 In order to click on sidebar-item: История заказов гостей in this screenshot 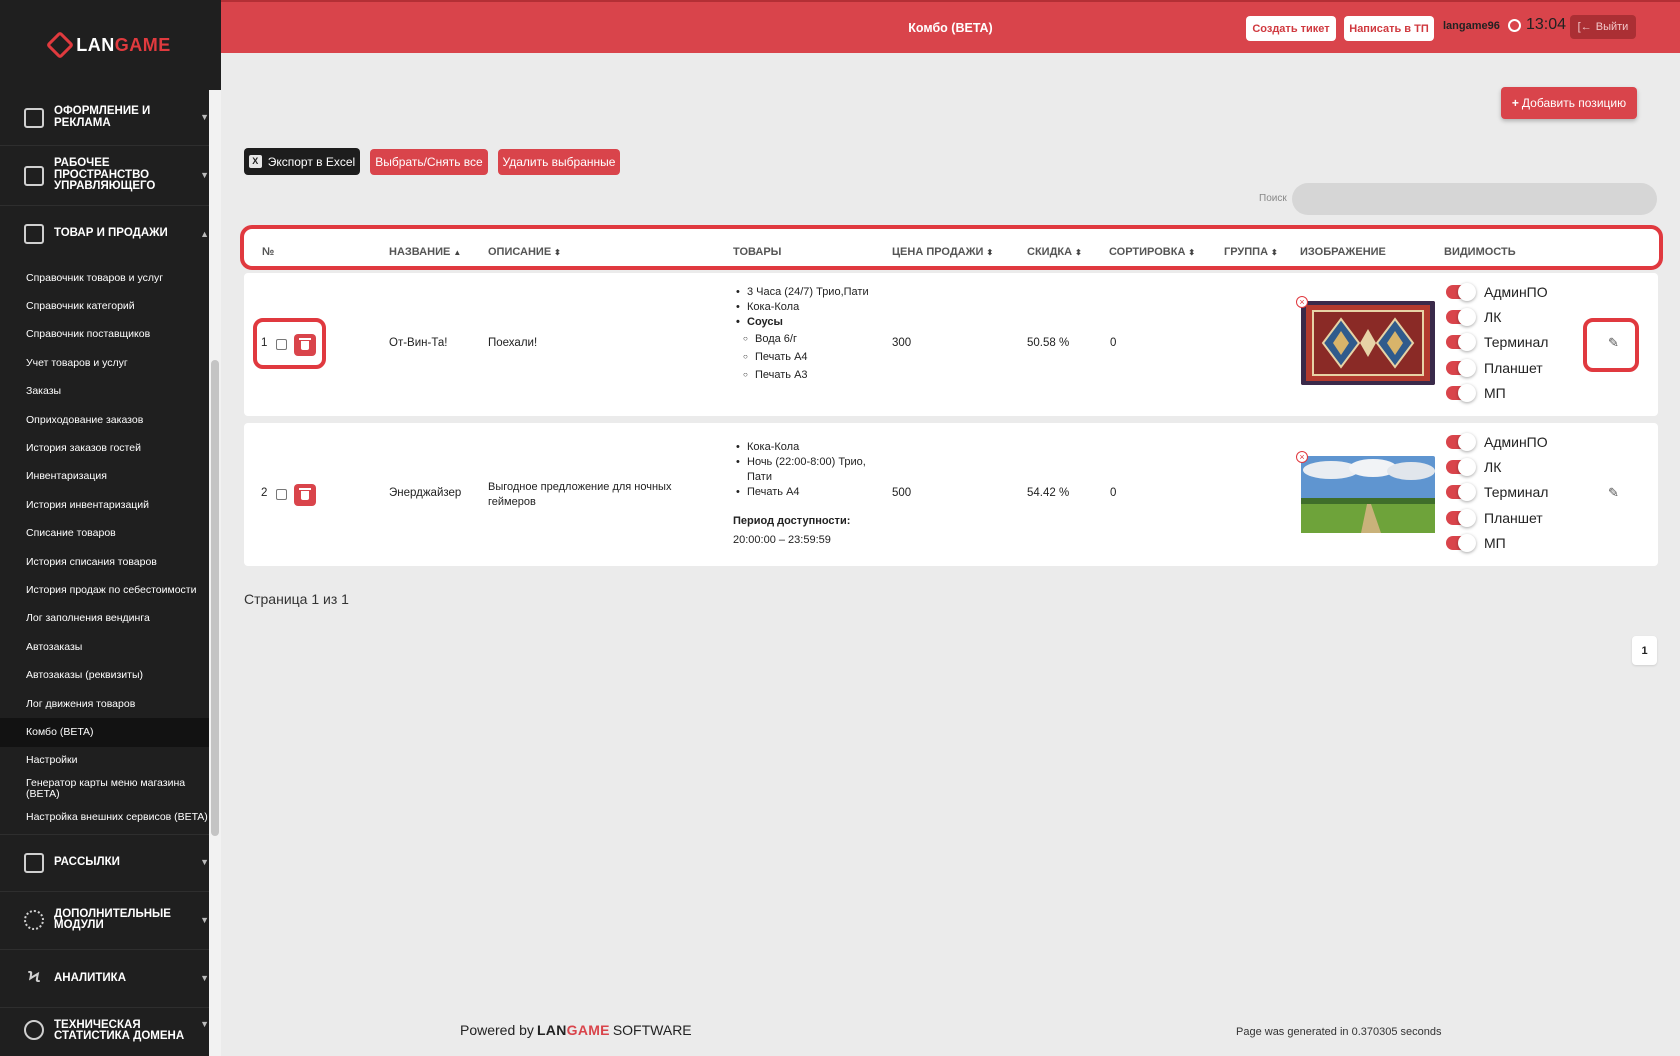, I will do `click(110, 448)`.